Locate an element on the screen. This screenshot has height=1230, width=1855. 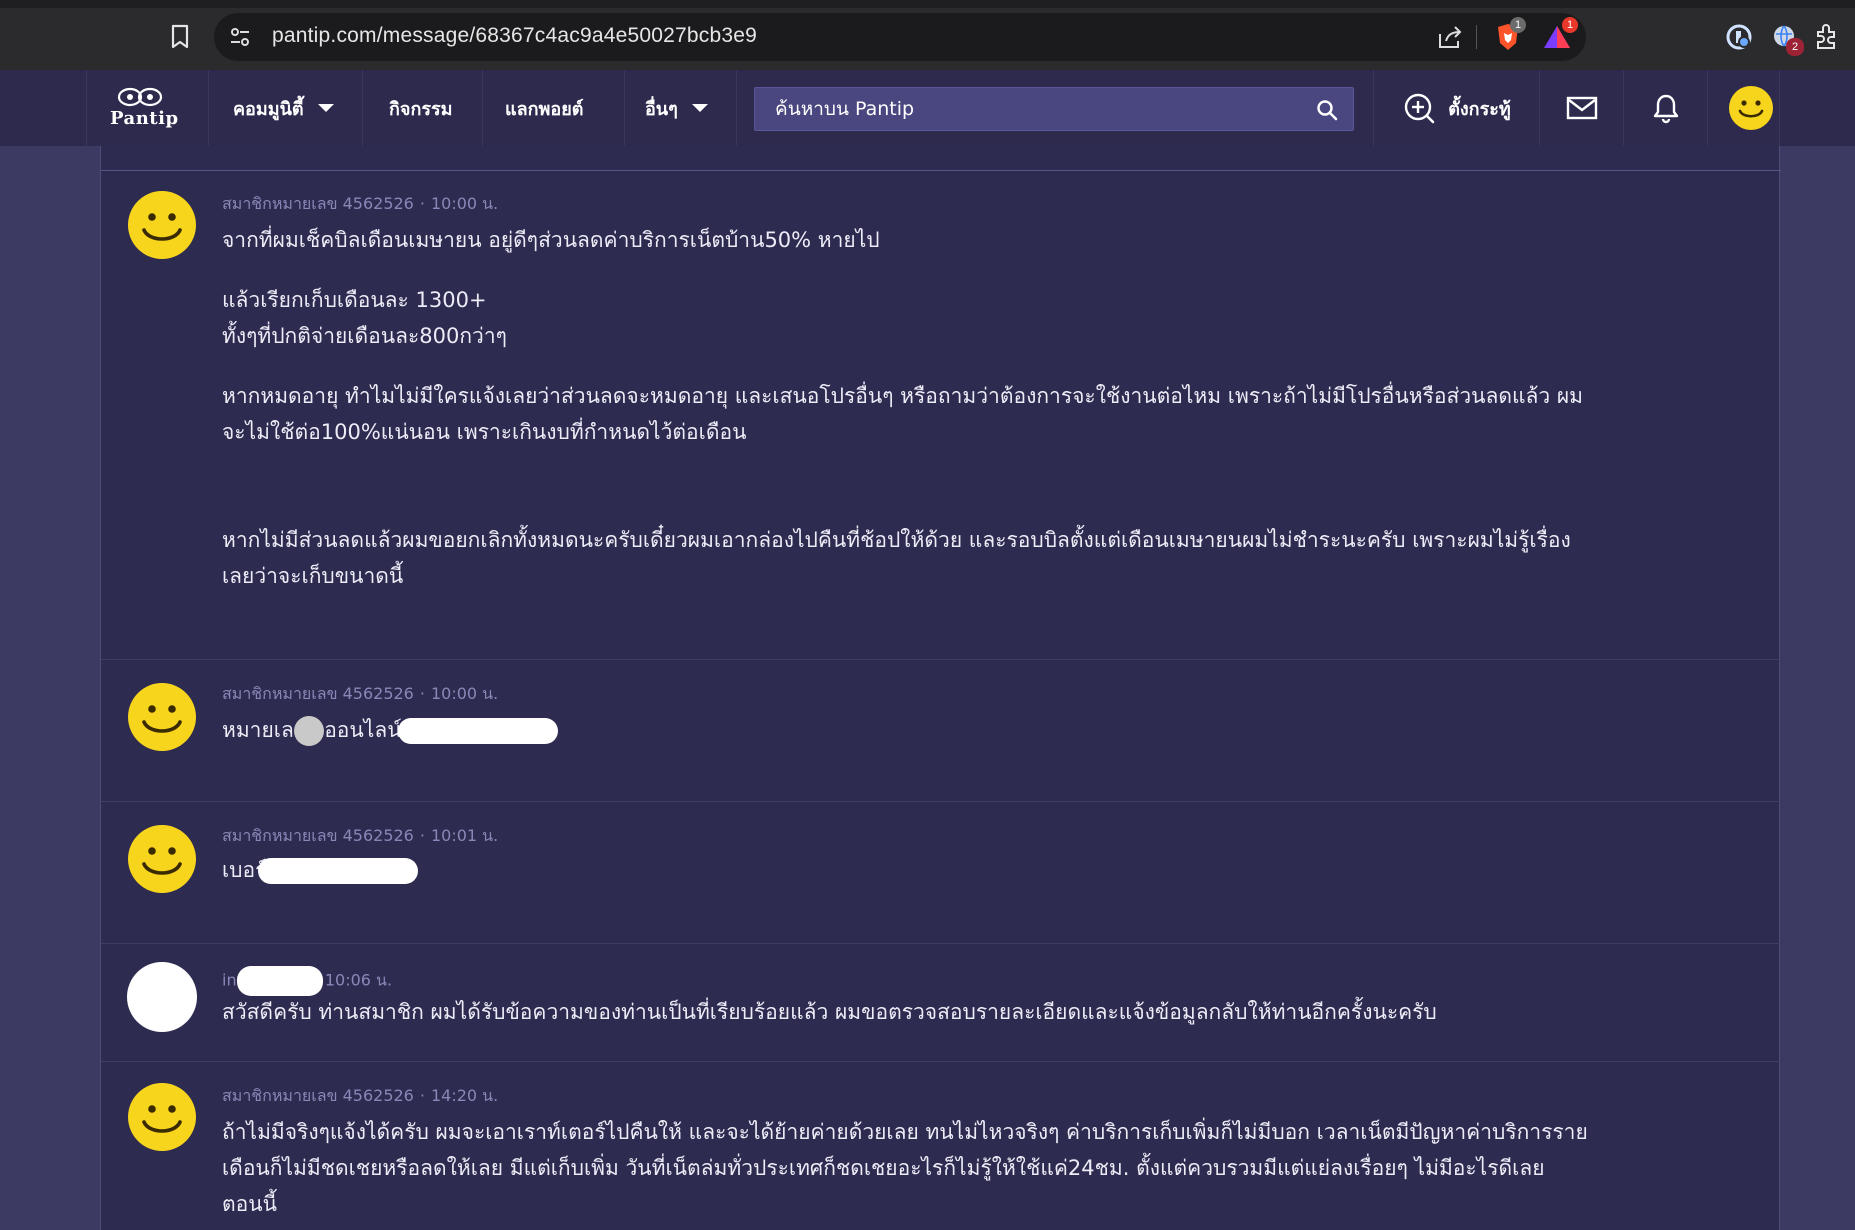
message-line: เลยว่าจะเก็บขนาดนี้ is located at coordinates (313, 576).